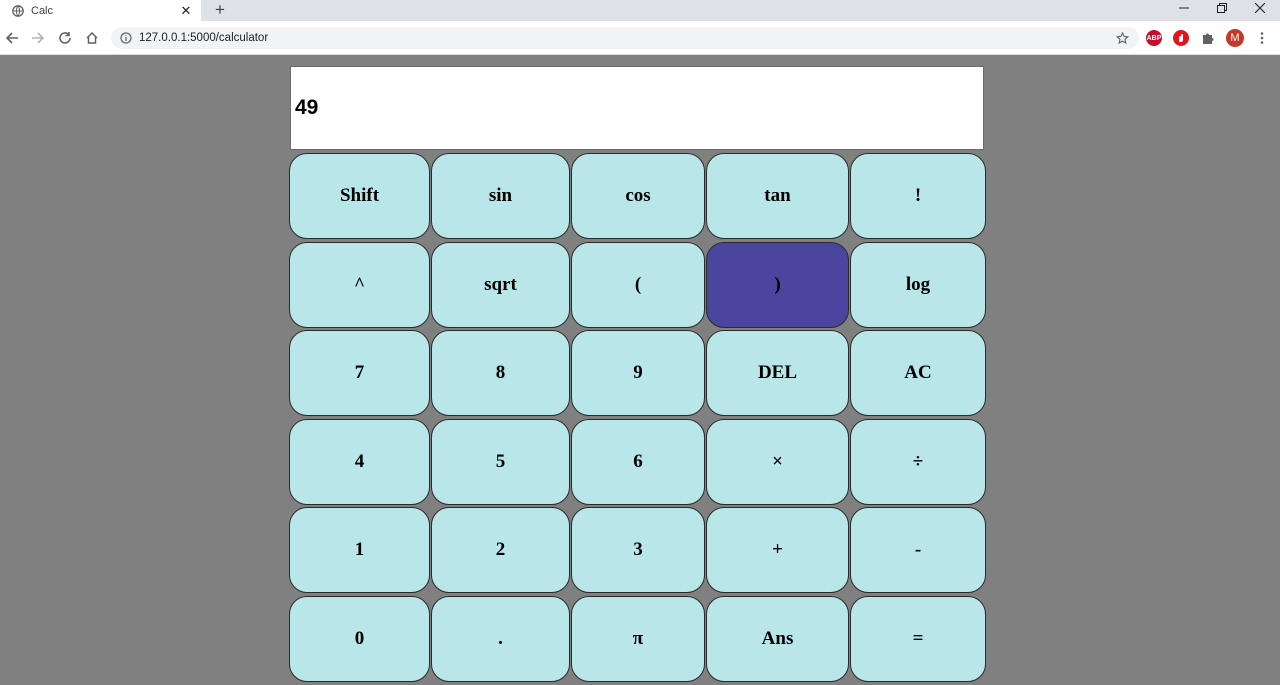 The width and height of the screenshot is (1280, 685). What do you see at coordinates (186, 10) in the screenshot?
I see `tab-close-icon: ✕` at bounding box center [186, 10].